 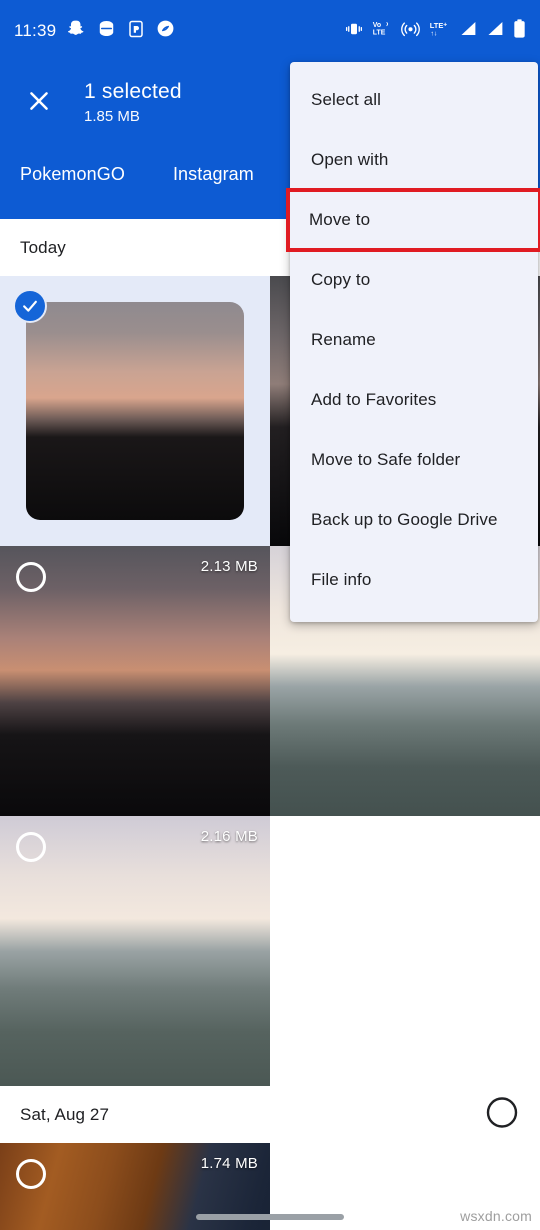 What do you see at coordinates (386, 459) in the screenshot?
I see `menu-item-label: Move to Safe folder` at bounding box center [386, 459].